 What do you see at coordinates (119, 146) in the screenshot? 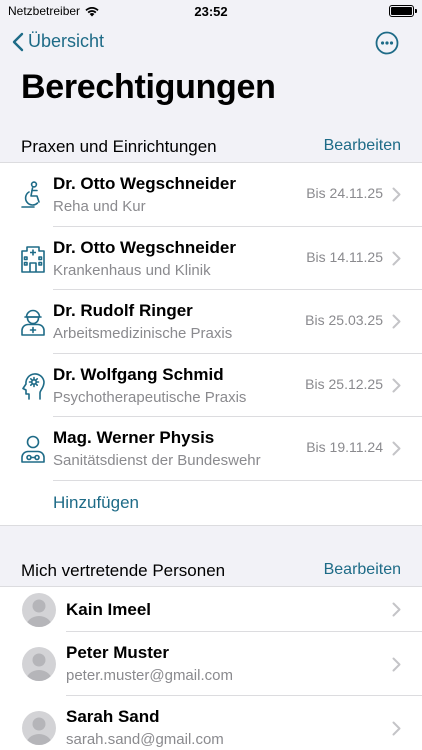
I see `section-title: Praxen und Einrichtungen` at bounding box center [119, 146].